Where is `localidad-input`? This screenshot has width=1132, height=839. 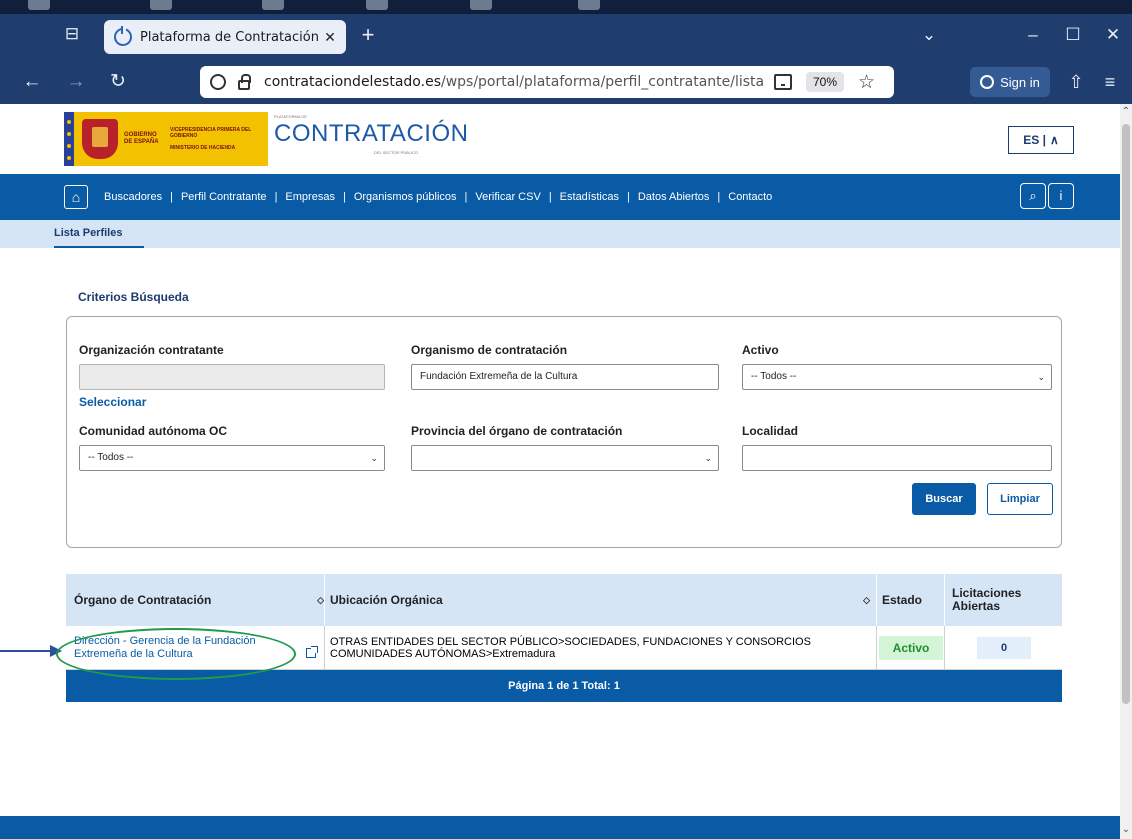
localidad-input is located at coordinates (897, 458).